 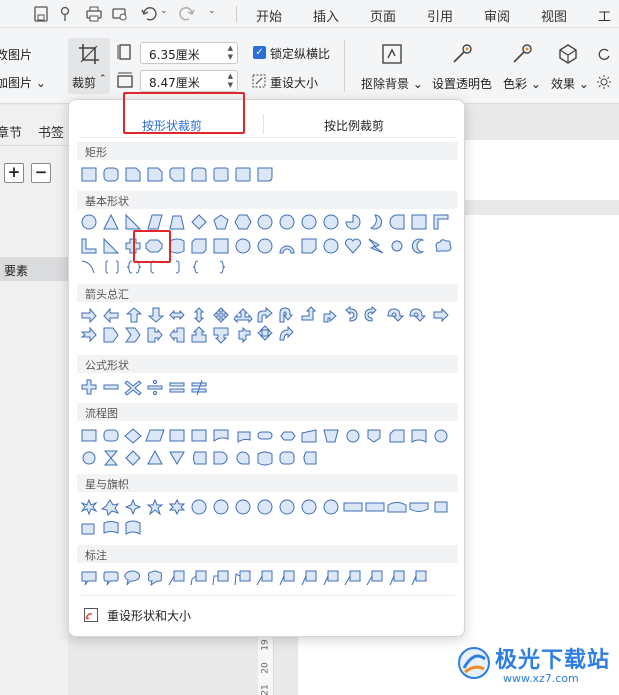 What do you see at coordinates (330, 316) in the screenshot?
I see `bent-up-arrow-shape-icon` at bounding box center [330, 316].